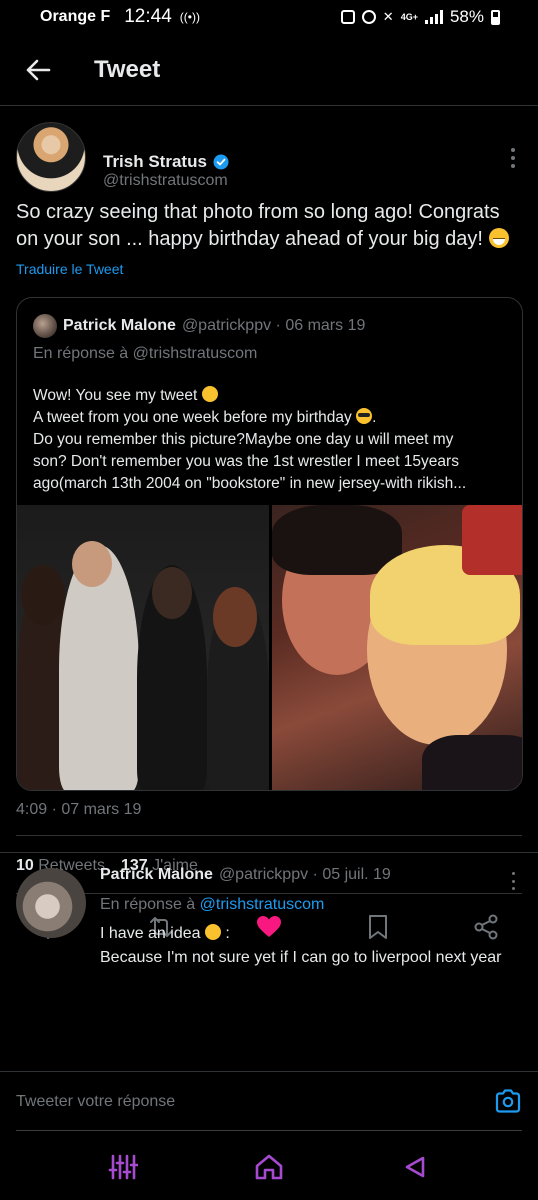 The width and height of the screenshot is (538, 1200). What do you see at coordinates (127, 69) in the screenshot?
I see `page-title: Tweet` at bounding box center [127, 69].